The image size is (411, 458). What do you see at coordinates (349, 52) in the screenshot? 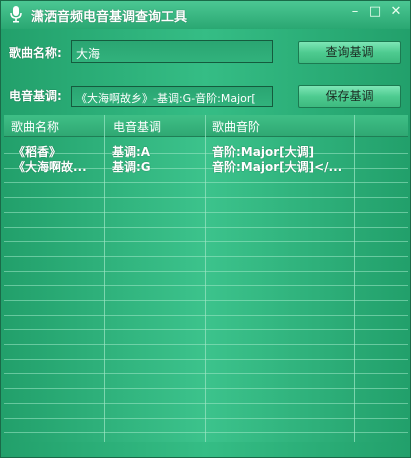
I see `query-key-button: 查询基调` at bounding box center [349, 52].